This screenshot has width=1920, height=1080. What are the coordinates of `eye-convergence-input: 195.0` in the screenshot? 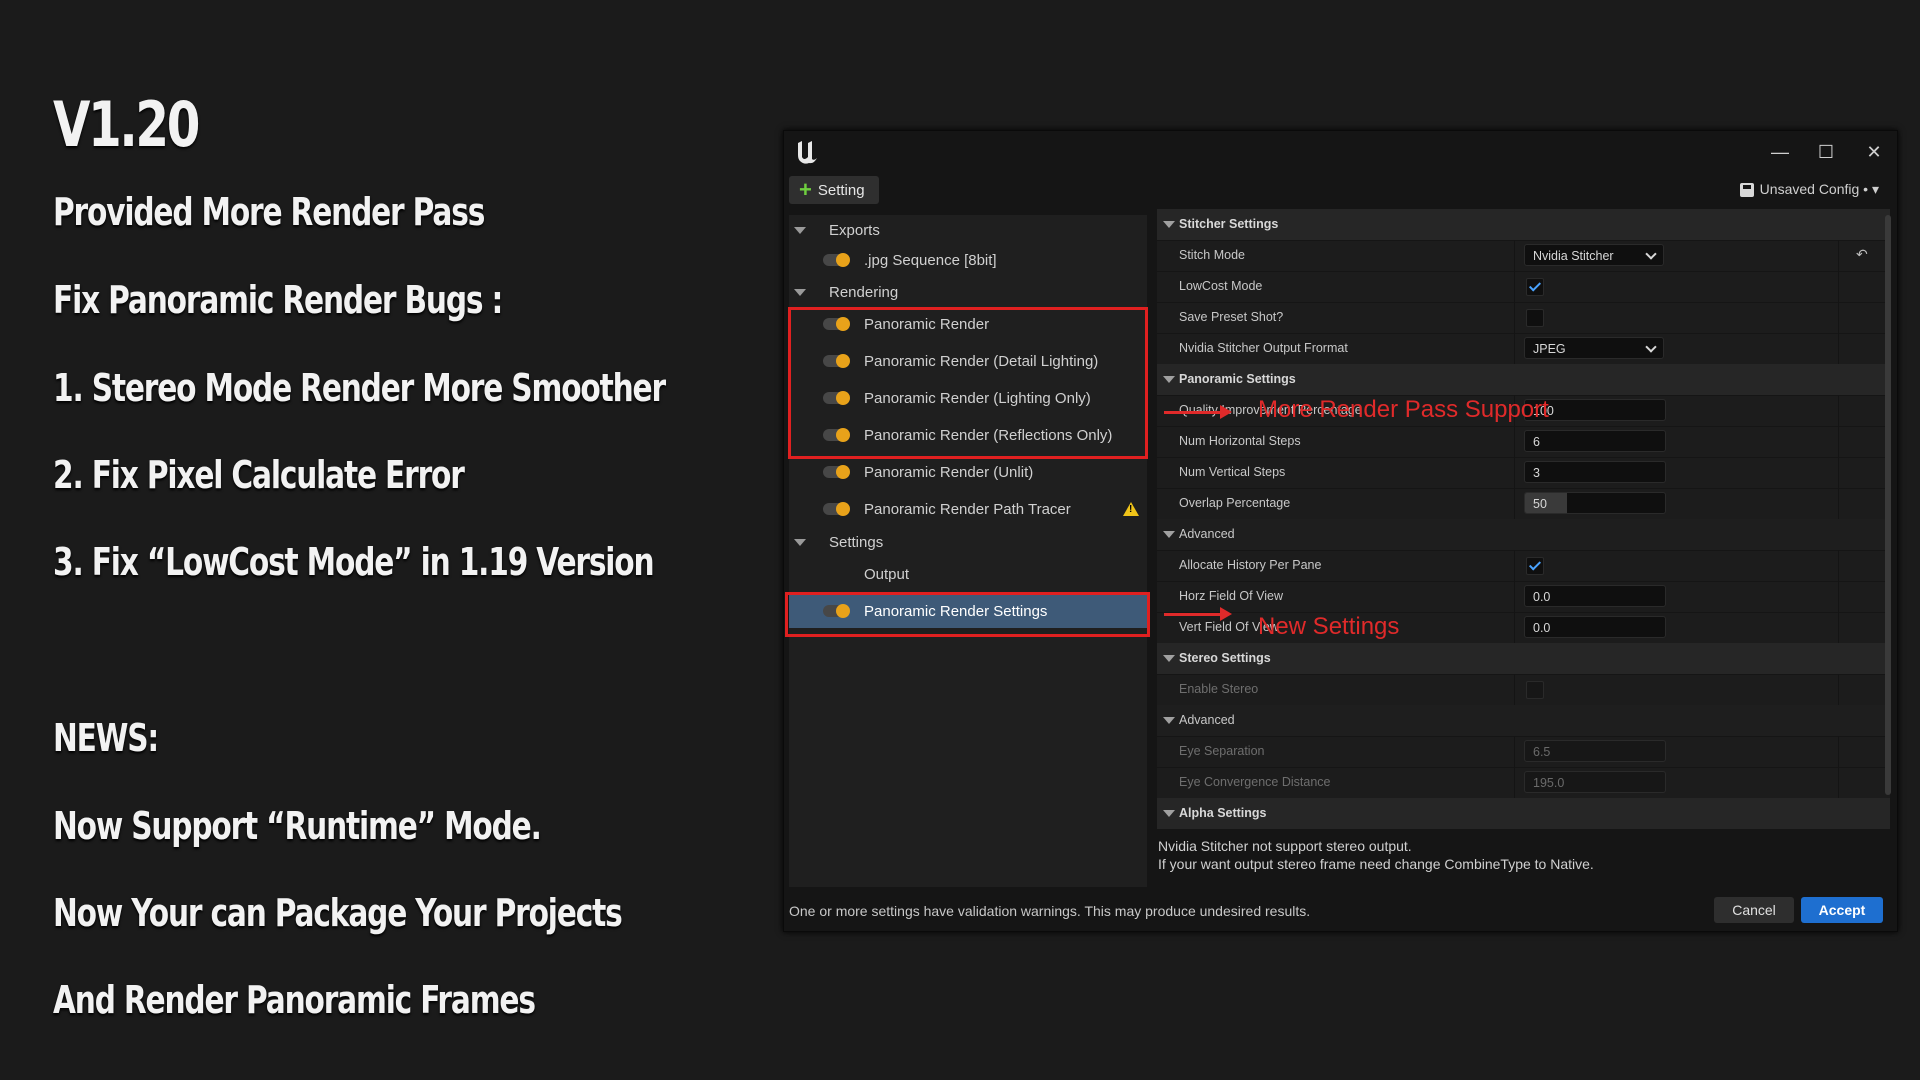 It's located at (1595, 782).